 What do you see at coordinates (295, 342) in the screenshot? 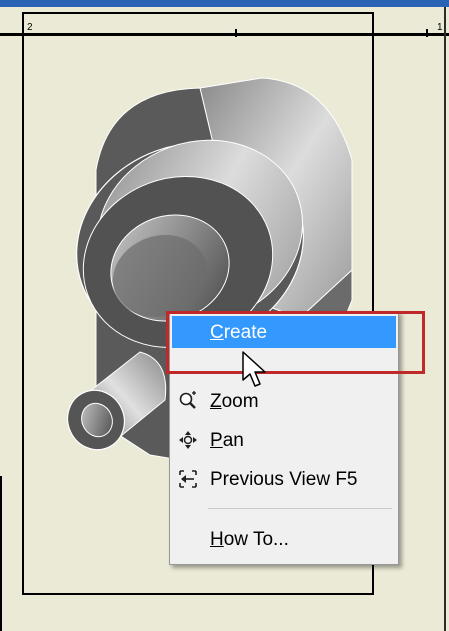
I see `callout-highlight-frame` at bounding box center [295, 342].